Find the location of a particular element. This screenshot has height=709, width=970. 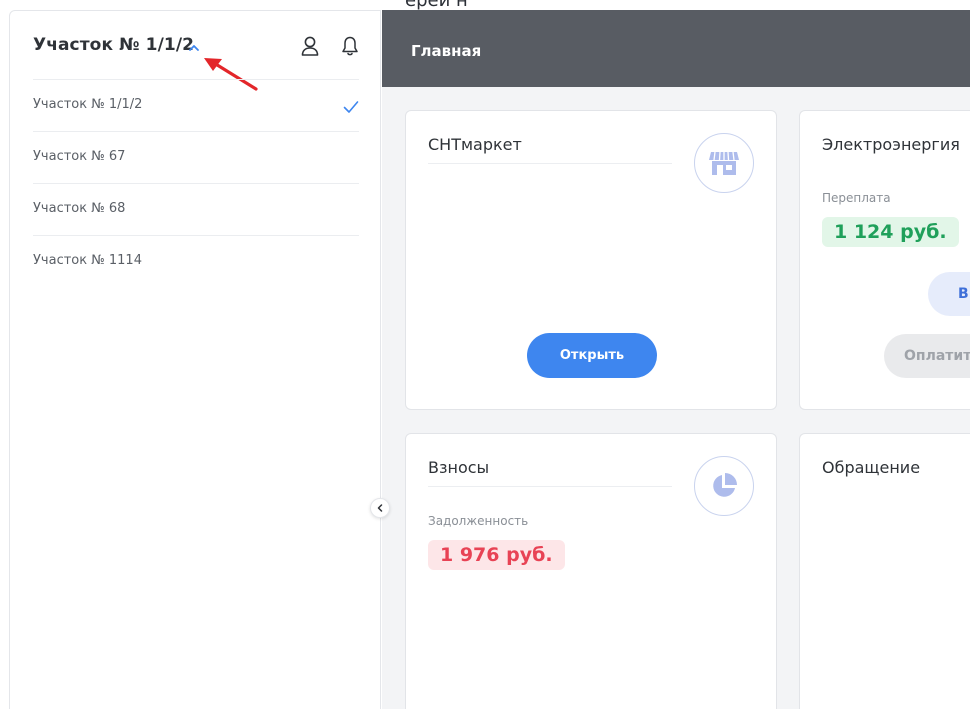

debt-amount: 1 976 руб. is located at coordinates (496, 555).